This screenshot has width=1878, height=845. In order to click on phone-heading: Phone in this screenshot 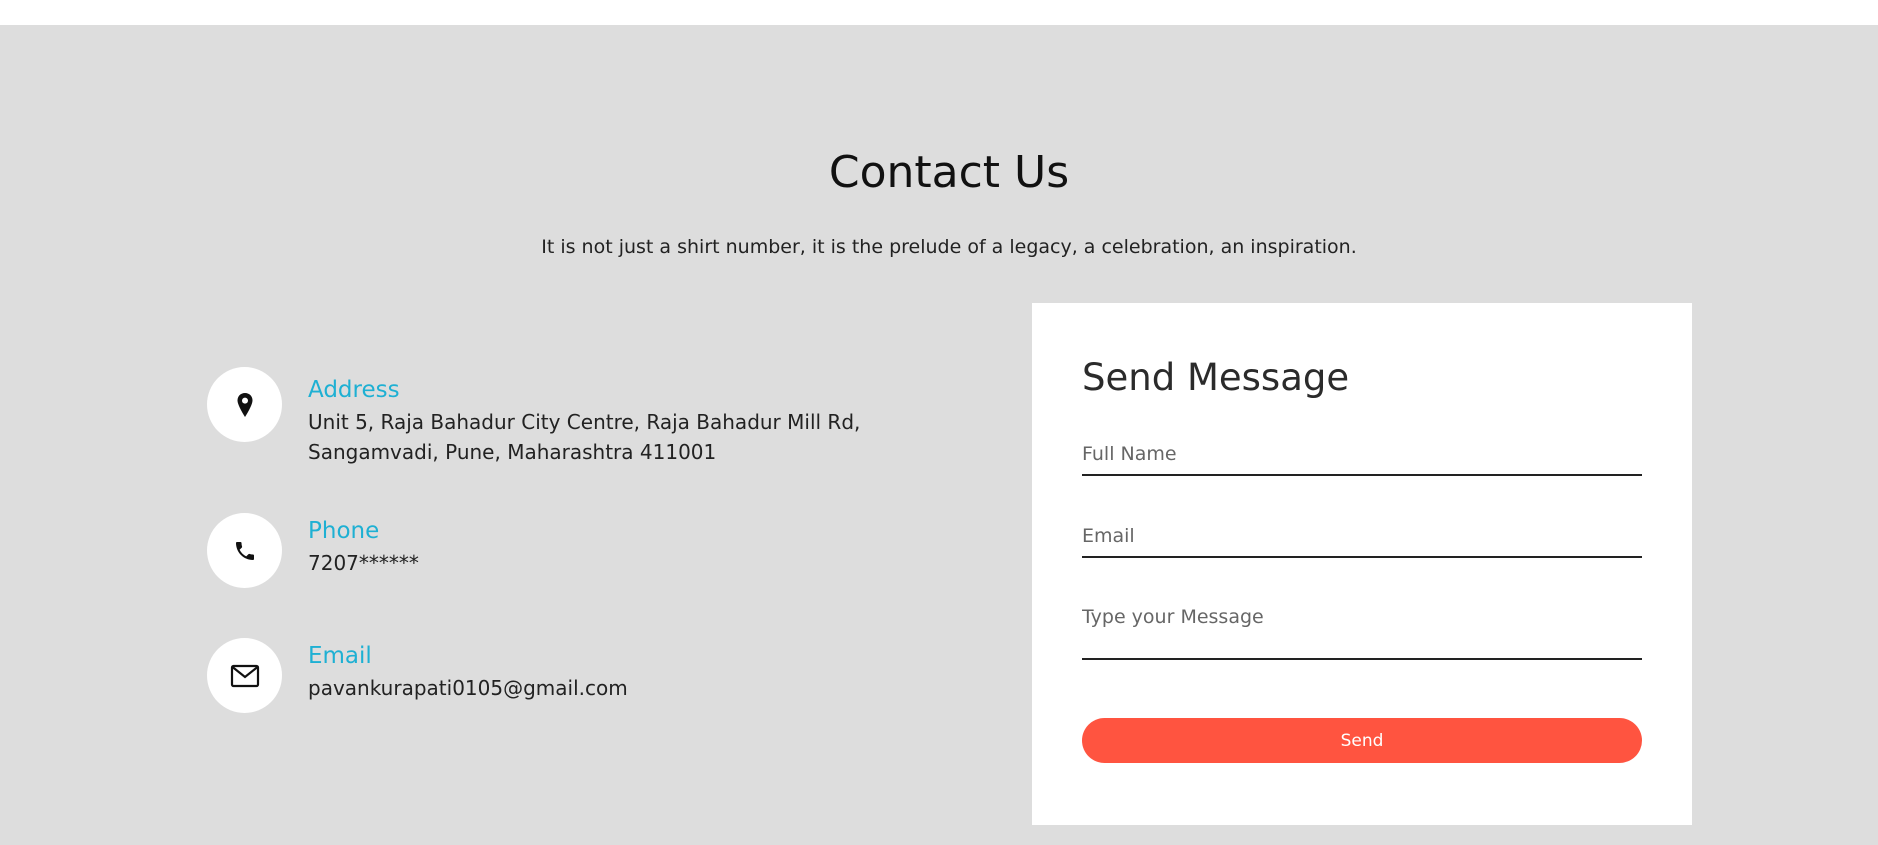, I will do `click(344, 531)`.